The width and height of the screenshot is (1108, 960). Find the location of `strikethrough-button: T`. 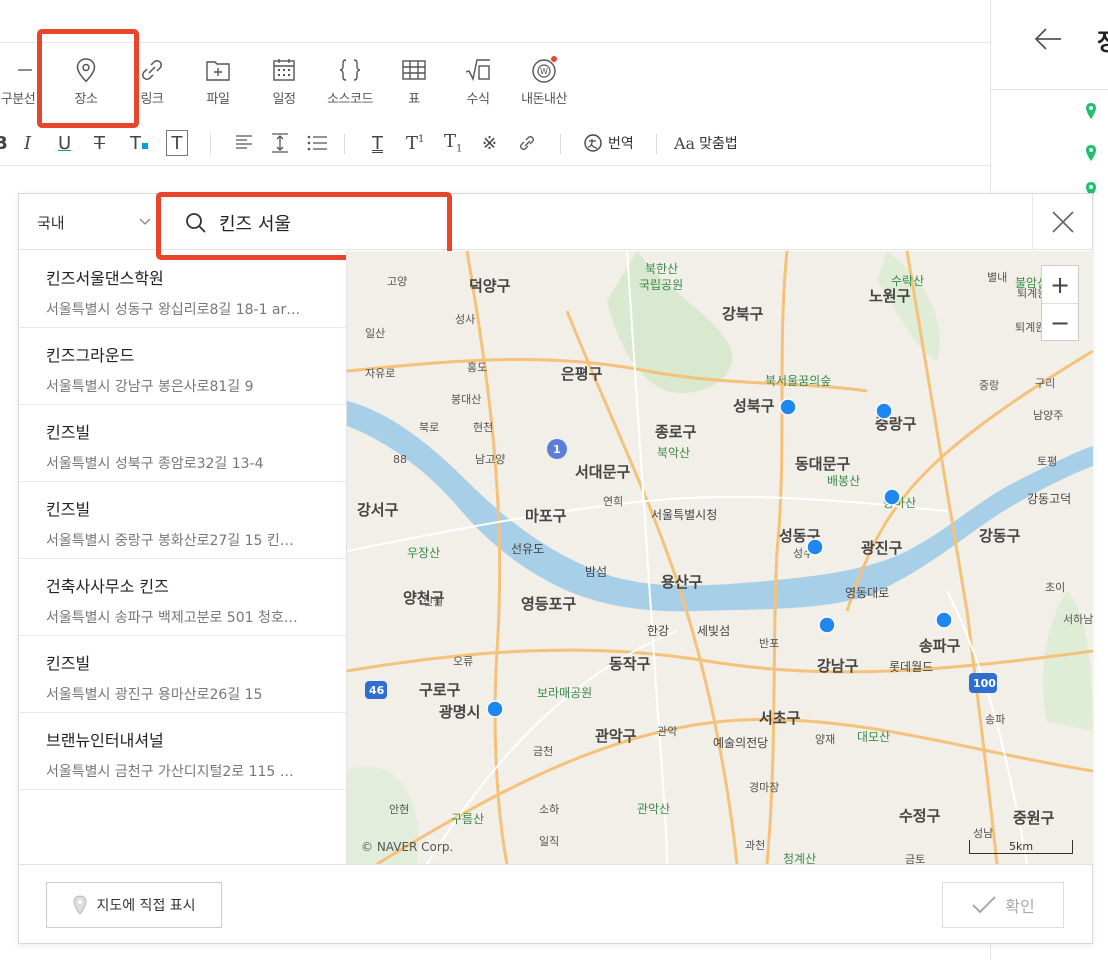

strikethrough-button: T is located at coordinates (99, 143).